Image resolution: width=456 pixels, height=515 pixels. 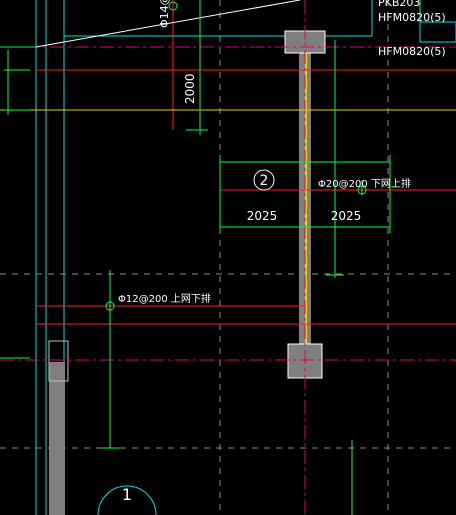 What do you see at coordinates (412, 17) in the screenshot?
I see `top-label-hfm-1: HFM0820(5)` at bounding box center [412, 17].